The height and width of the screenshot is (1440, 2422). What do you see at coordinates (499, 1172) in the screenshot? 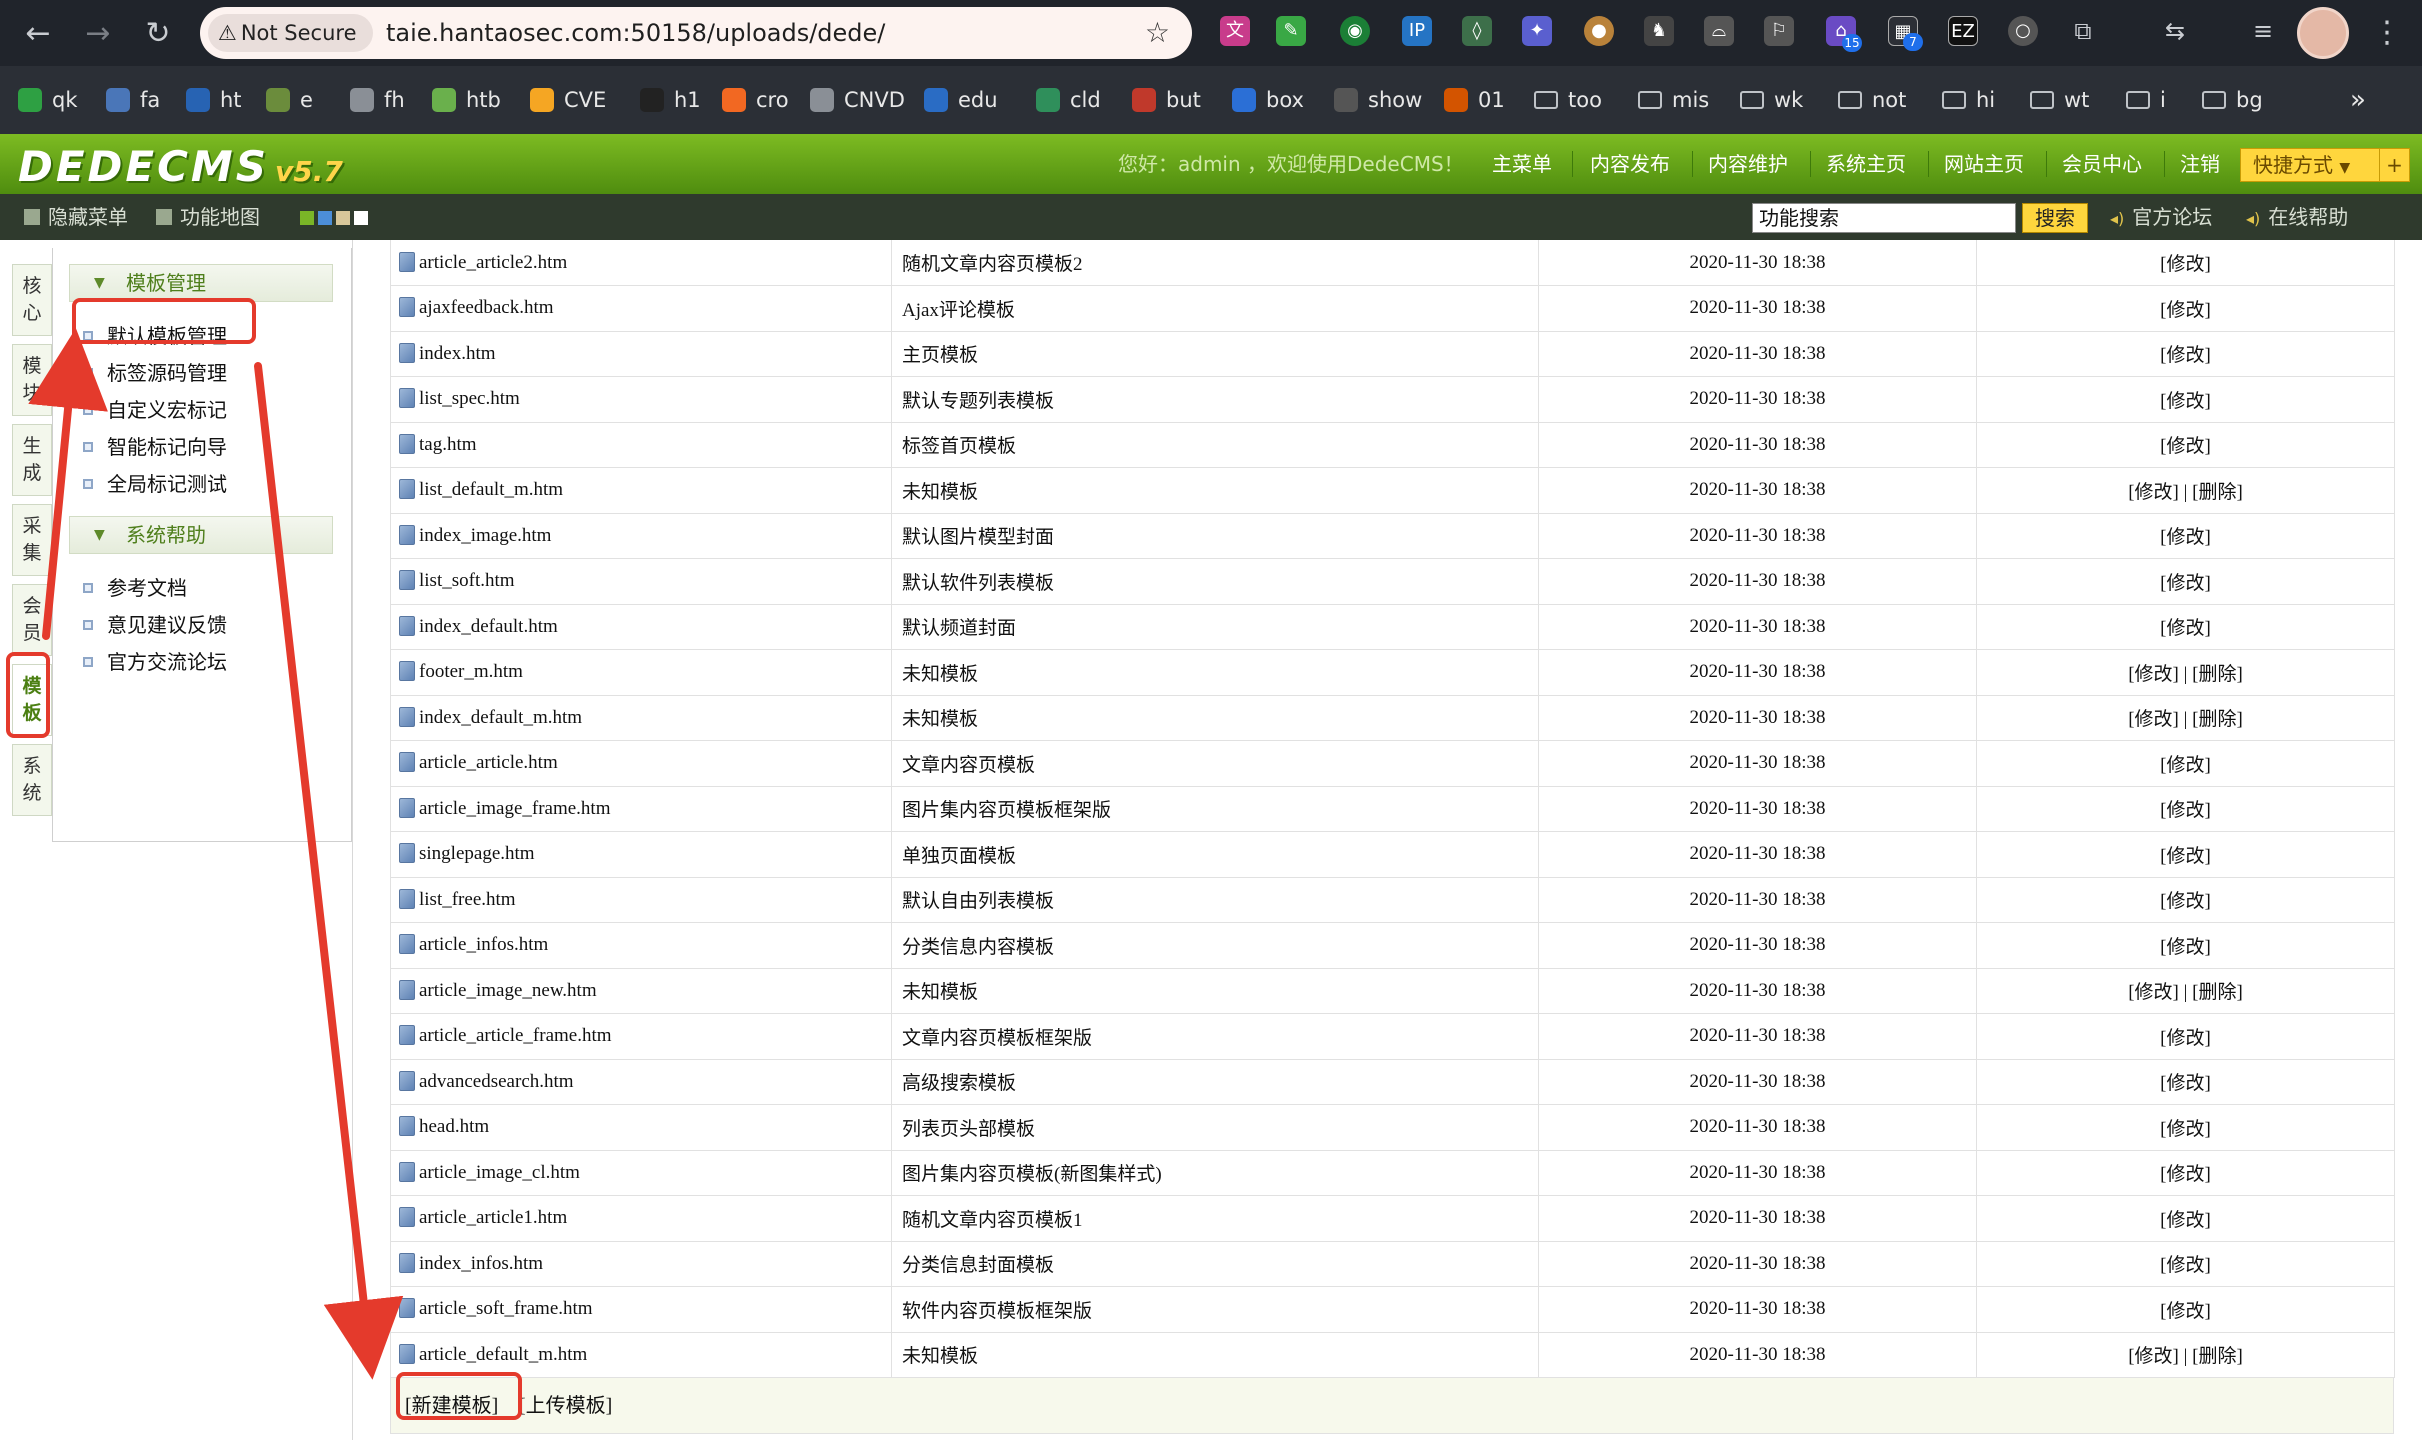
I see `file-name: article_image_cl.htm` at bounding box center [499, 1172].